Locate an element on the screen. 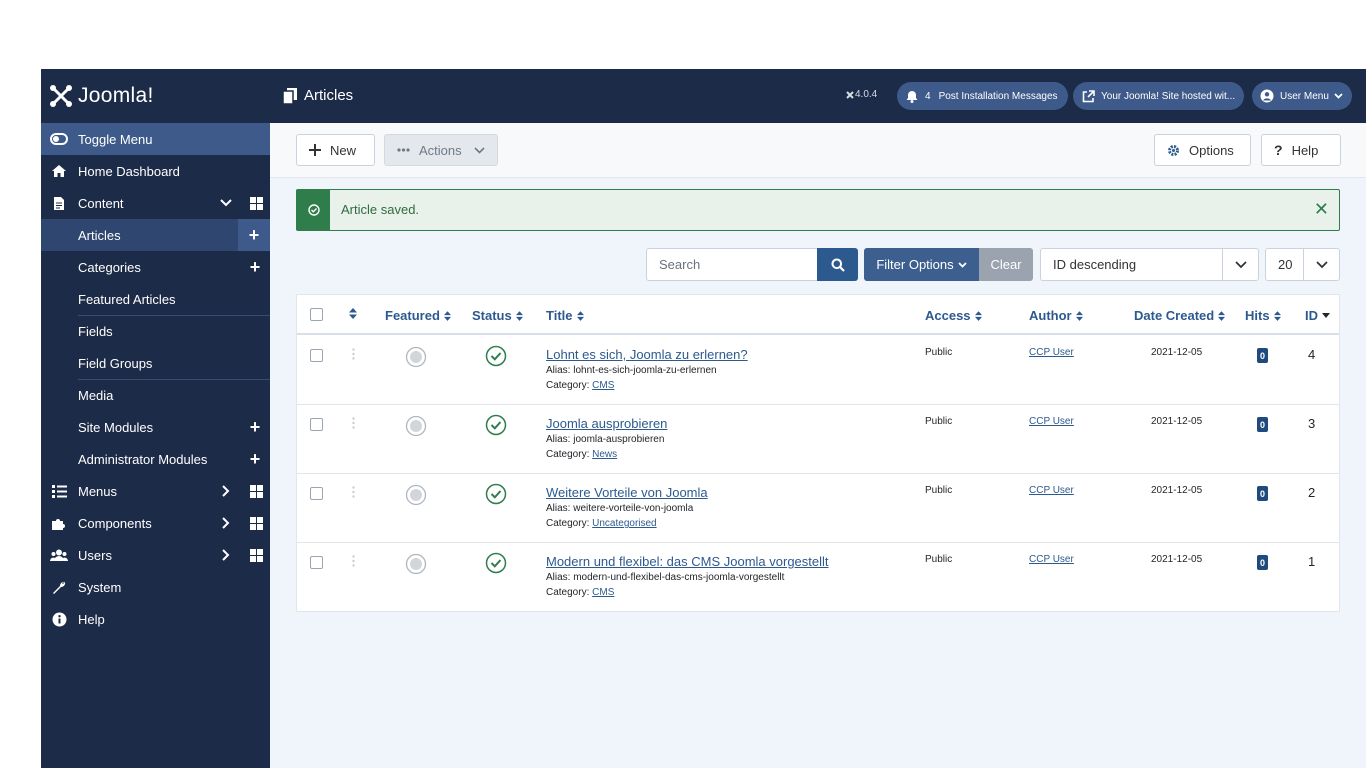 Image resolution: width=1366 pixels, height=768 pixels. limit-select: 20 is located at coordinates (1302, 264).